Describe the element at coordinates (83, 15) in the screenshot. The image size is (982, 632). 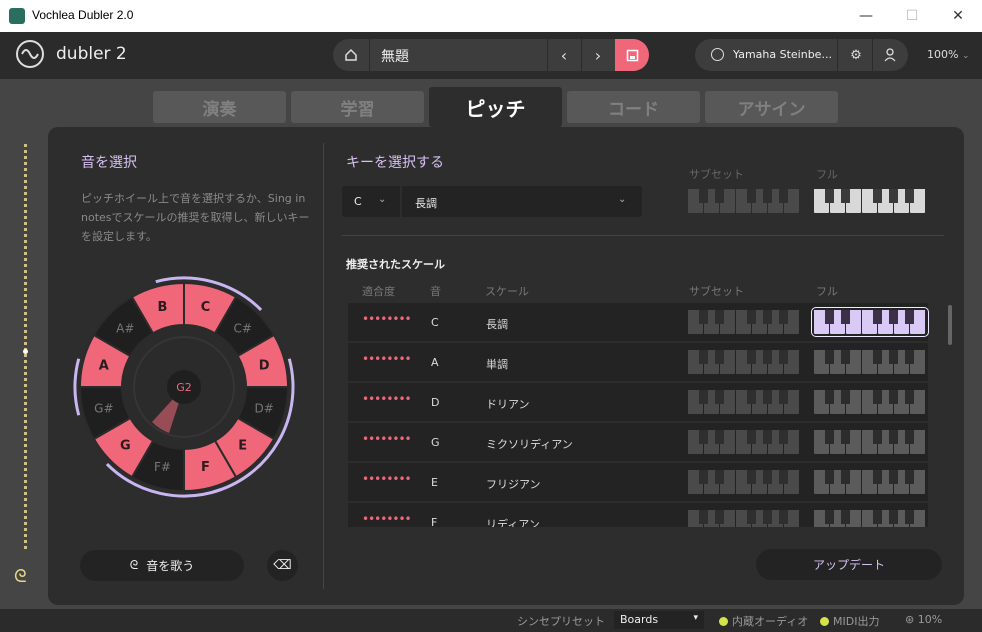
I see `window-title: Vochlea Dubler 2.0` at that location.